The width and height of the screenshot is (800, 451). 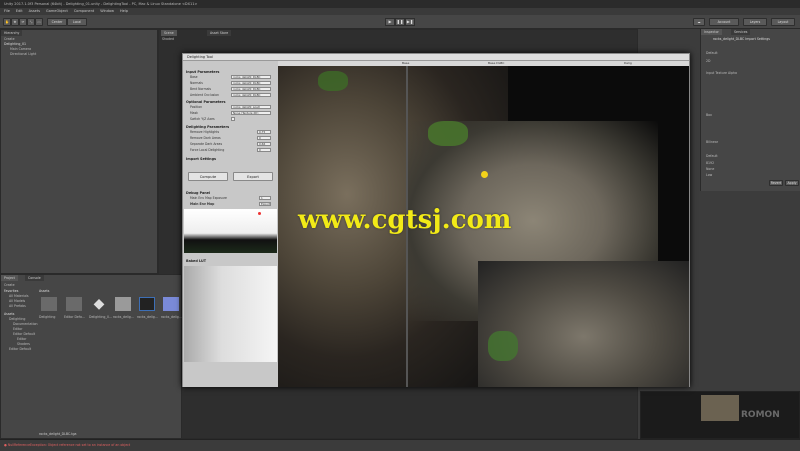 What do you see at coordinates (251, 83) in the screenshot?
I see `normals-texture-field: rocks_delight_DLBC` at bounding box center [251, 83].